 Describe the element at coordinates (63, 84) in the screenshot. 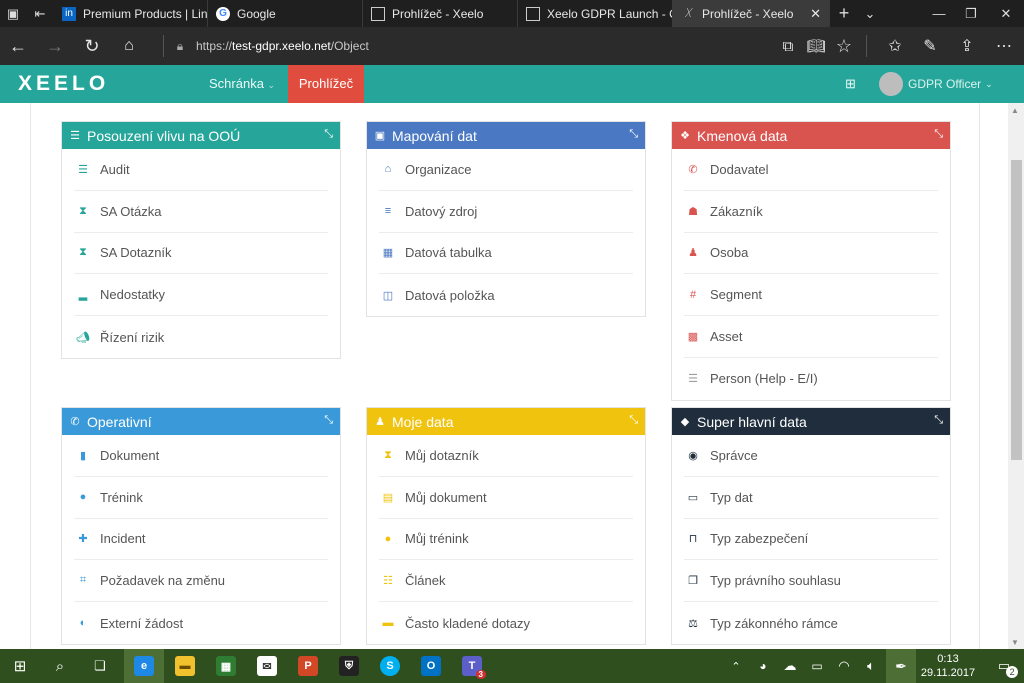

I see `xeelo-logo: XEELO` at that location.